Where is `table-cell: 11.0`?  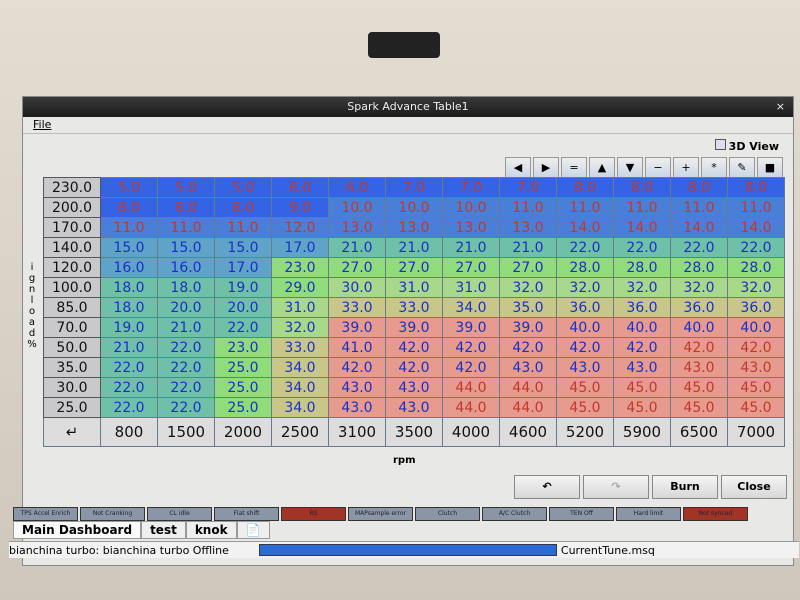 table-cell: 11.0 is located at coordinates (756, 207).